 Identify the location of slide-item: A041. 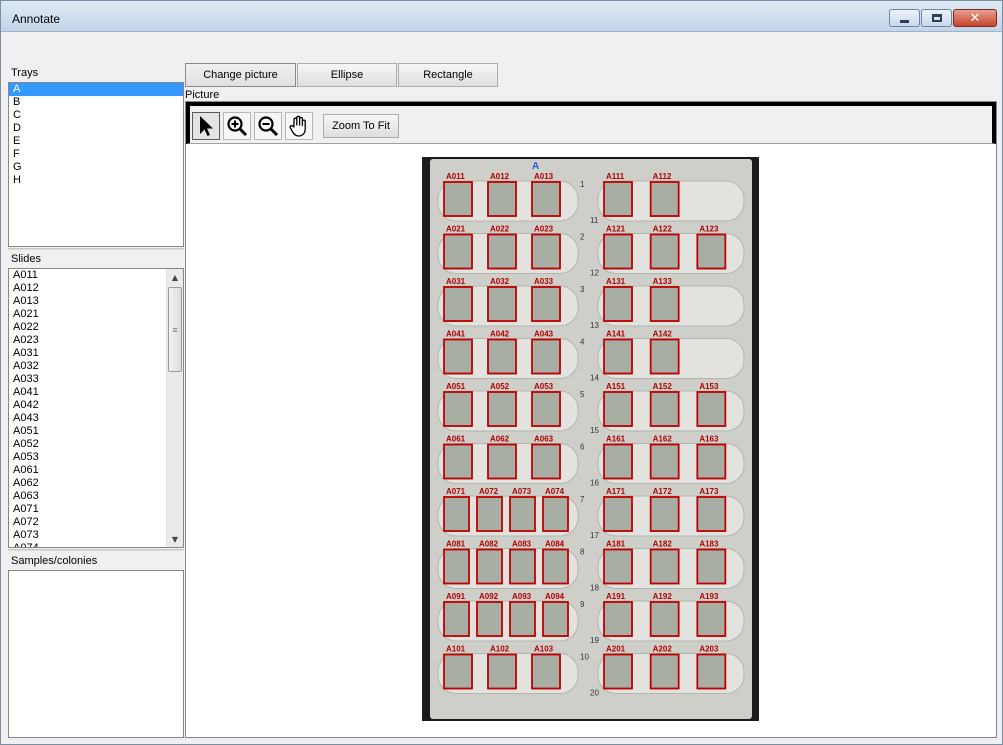
(96, 392).